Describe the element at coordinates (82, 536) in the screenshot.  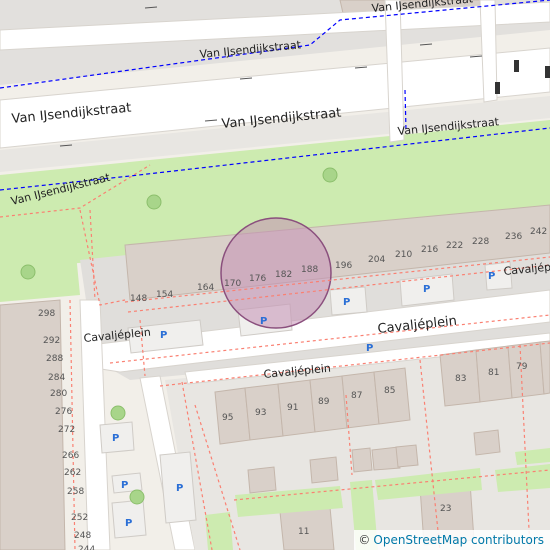
I see `house-number: 248` at that location.